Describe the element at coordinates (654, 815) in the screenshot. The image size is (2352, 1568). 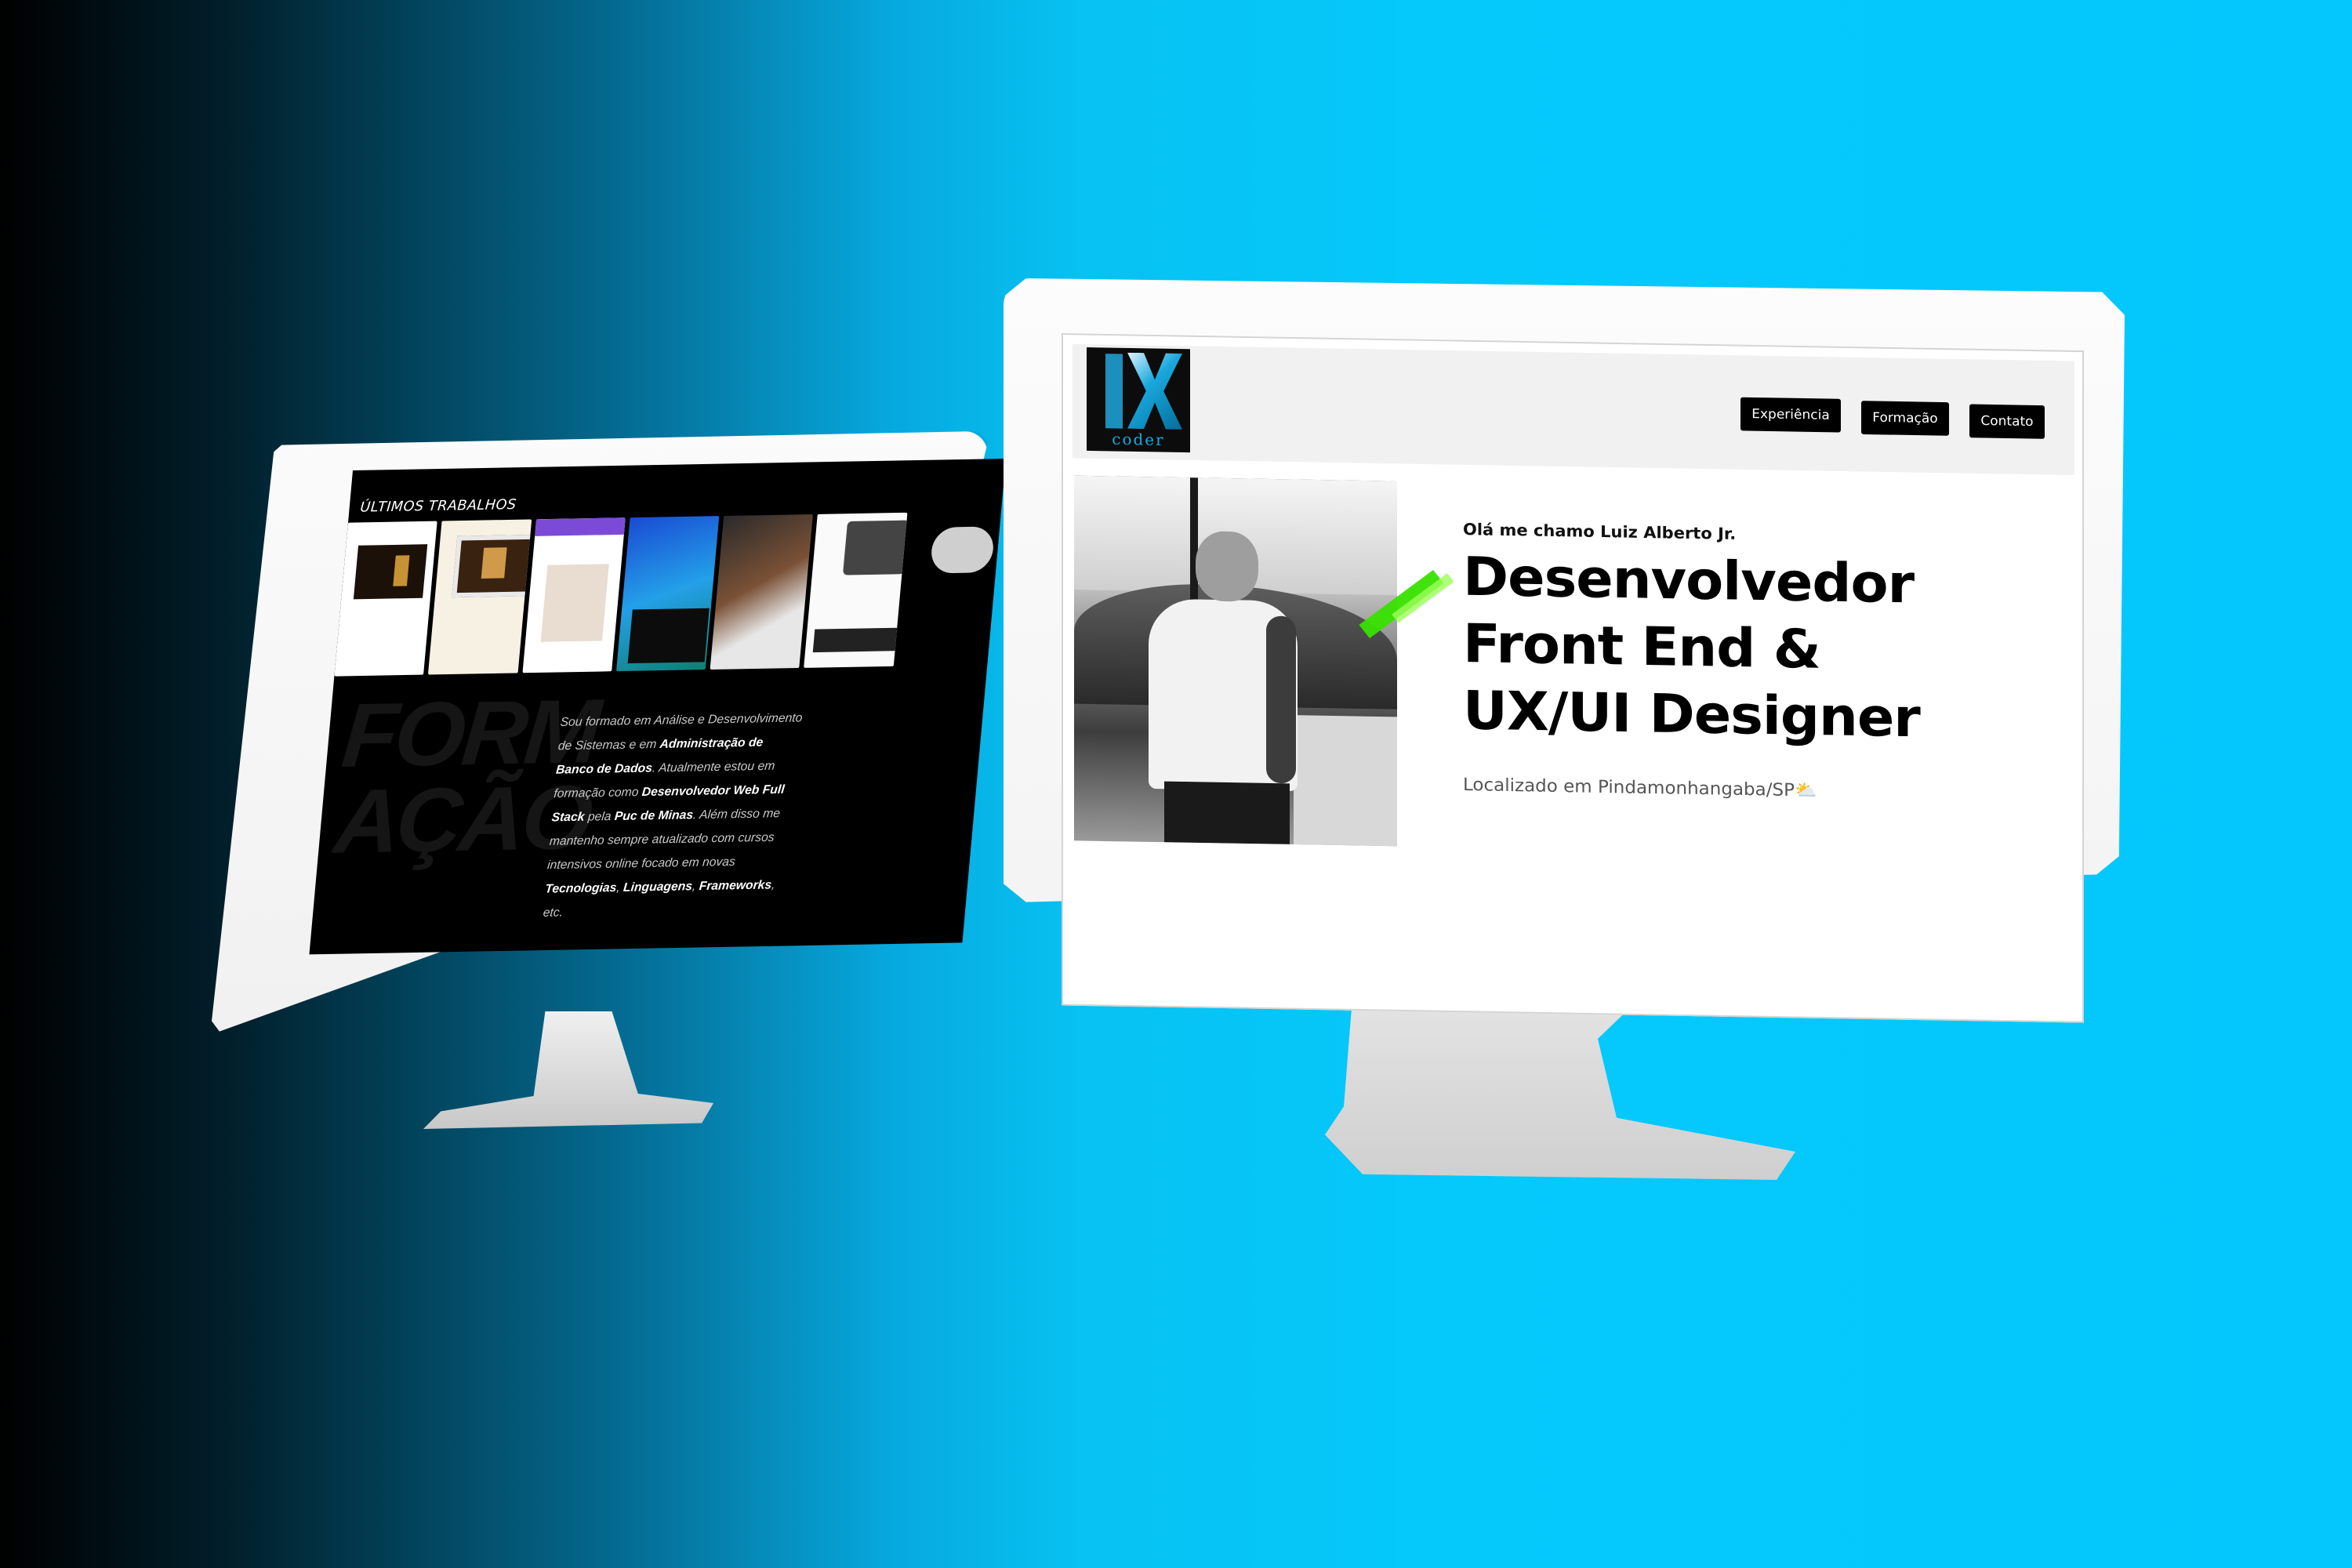
I see `paragraph-highlight: Puc de Minas` at that location.